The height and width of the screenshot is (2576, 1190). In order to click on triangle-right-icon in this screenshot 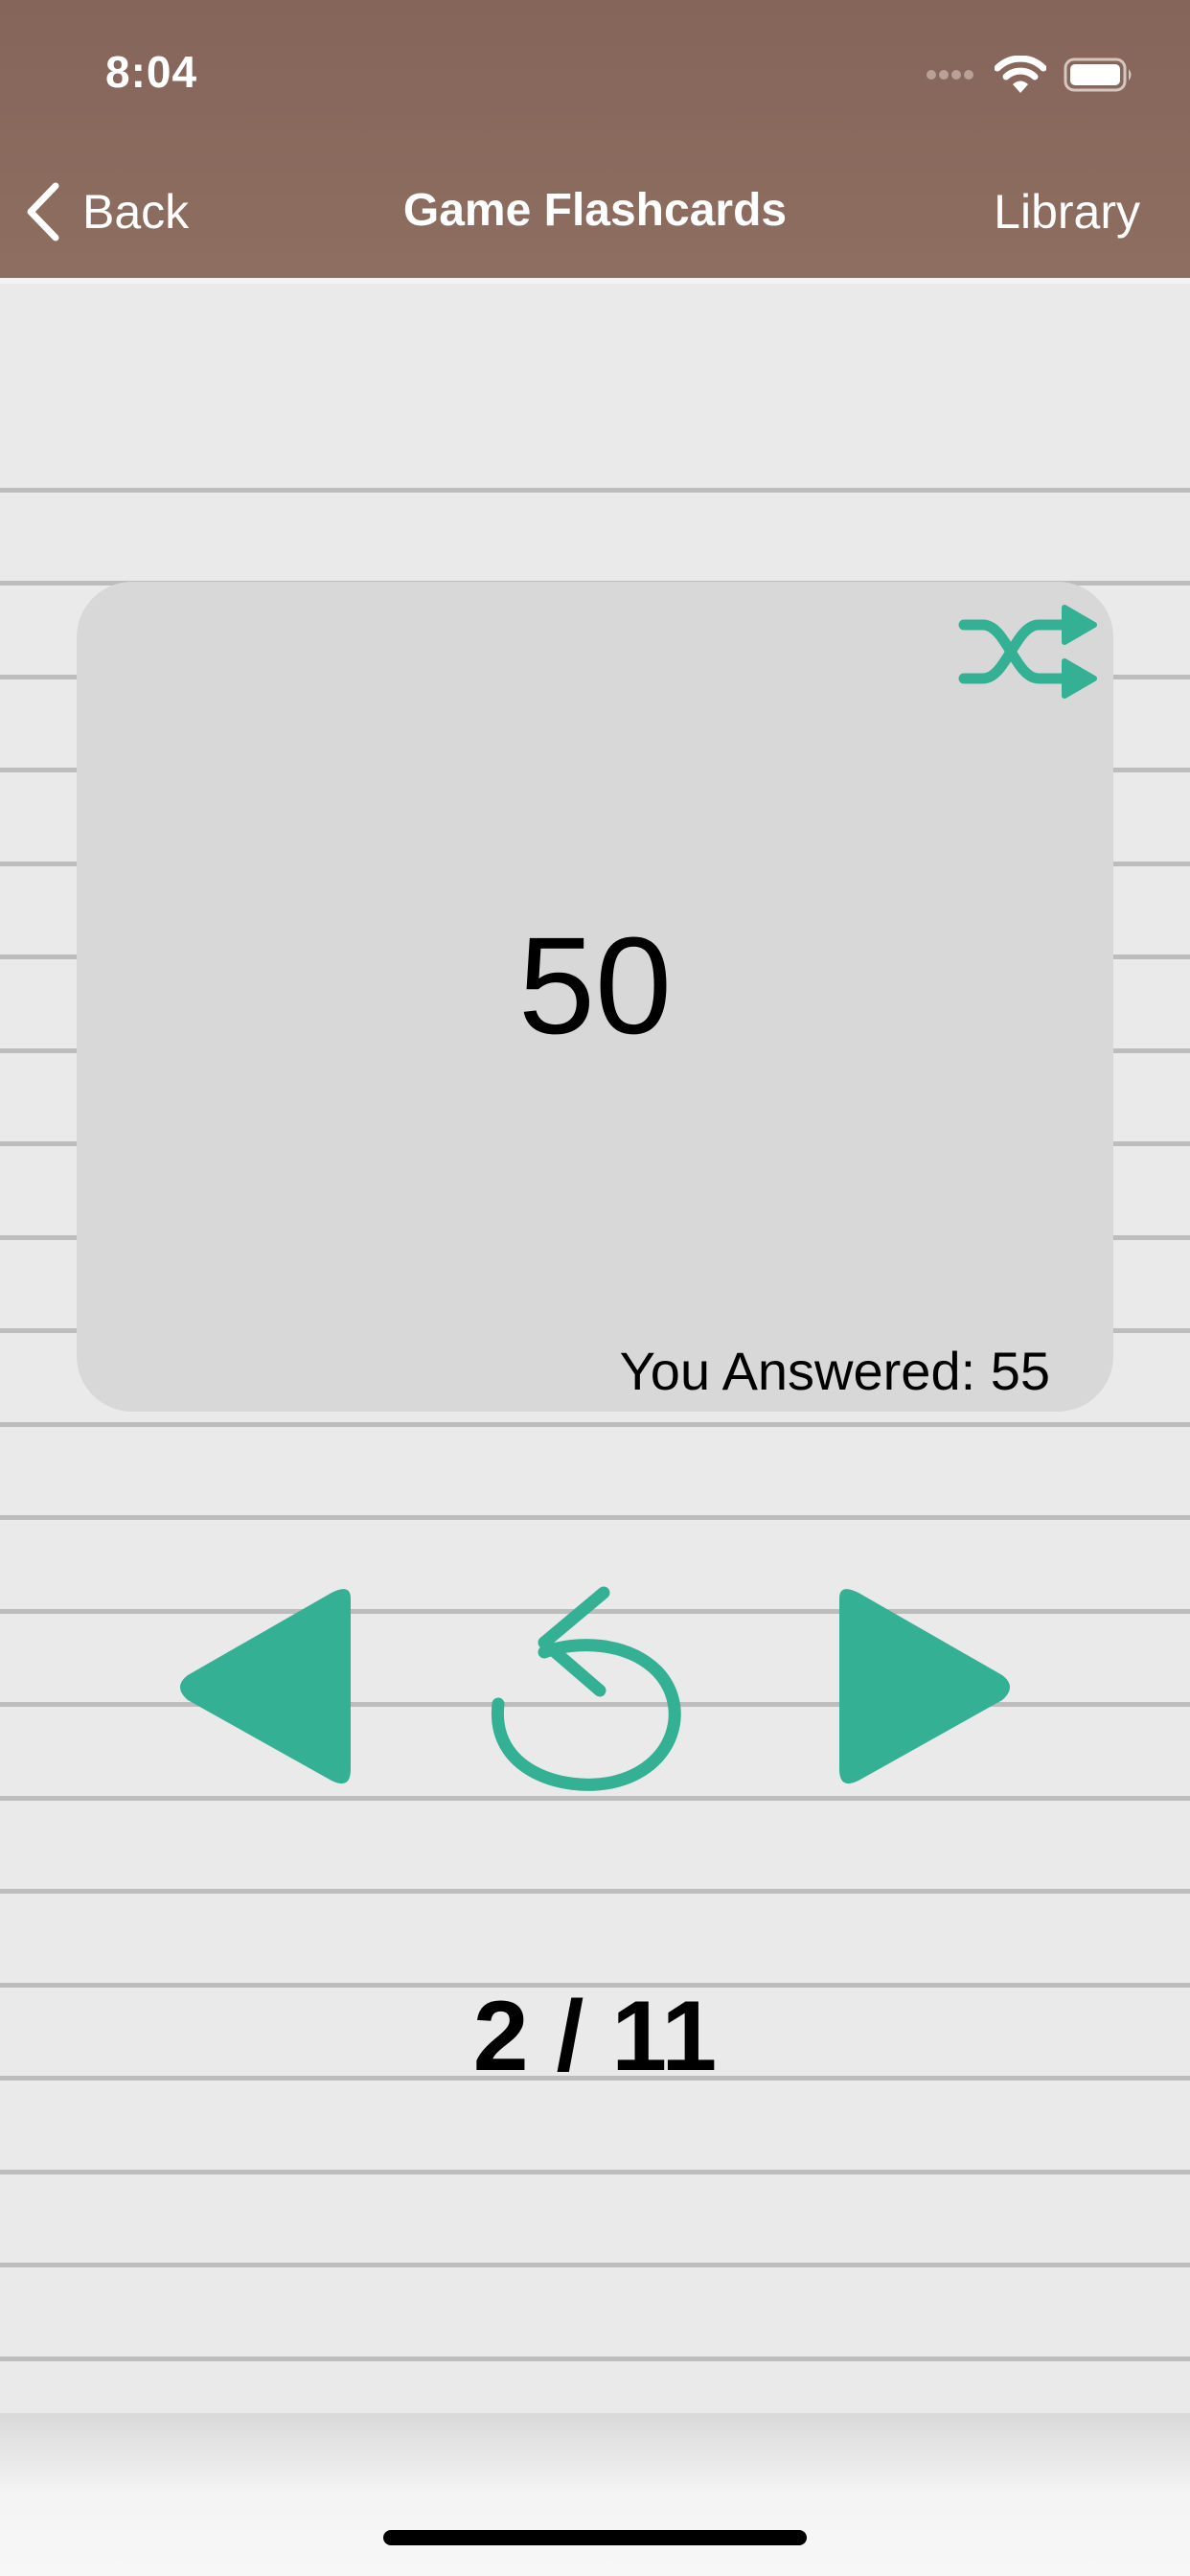, I will do `click(925, 1686)`.